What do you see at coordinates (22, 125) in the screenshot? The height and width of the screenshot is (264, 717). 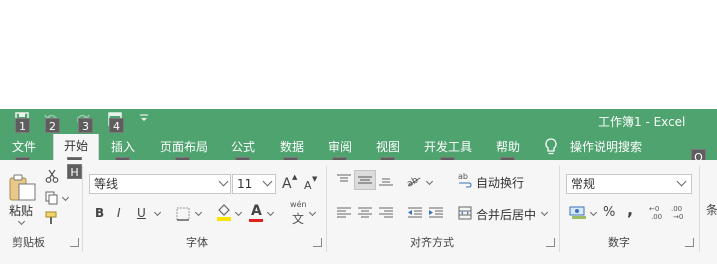 I see `keytip-qat-save: 1` at bounding box center [22, 125].